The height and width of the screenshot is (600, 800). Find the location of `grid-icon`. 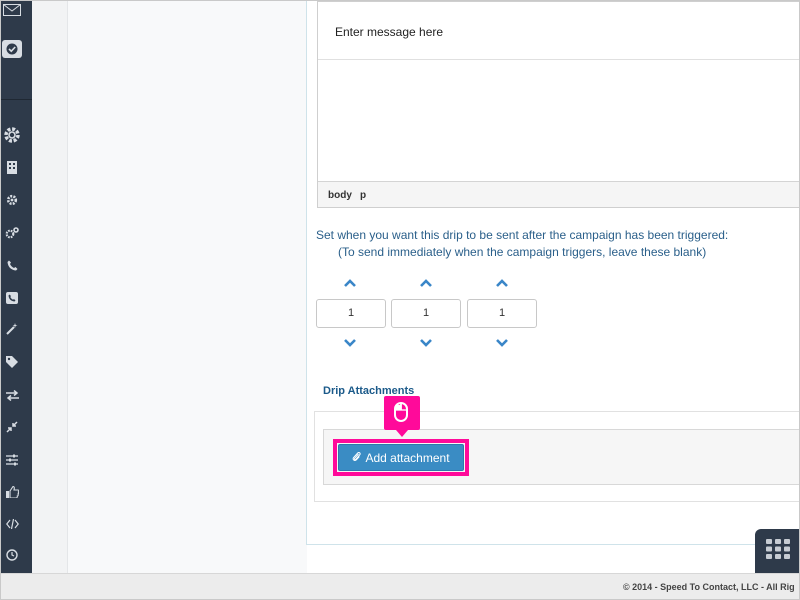

grid-icon is located at coordinates (778, 551).